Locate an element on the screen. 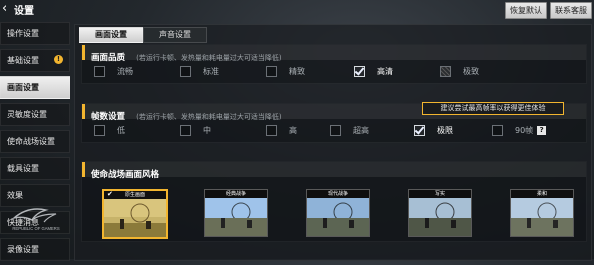  style-label: 现代战争 is located at coordinates (338, 194).